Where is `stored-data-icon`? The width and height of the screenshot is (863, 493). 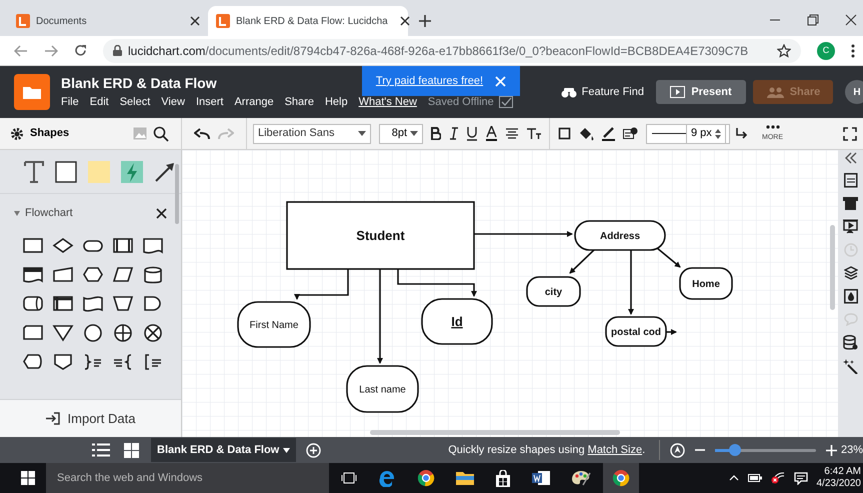 stored-data-icon is located at coordinates (33, 303).